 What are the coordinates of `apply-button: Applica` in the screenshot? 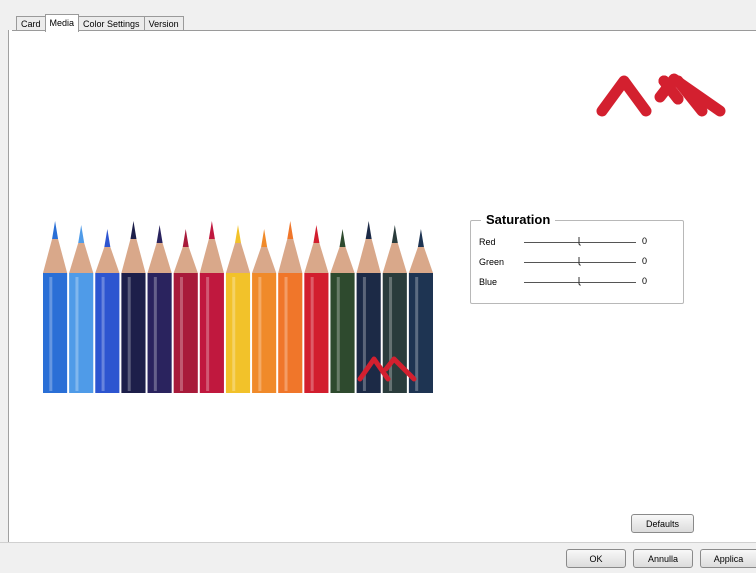 It's located at (728, 558).